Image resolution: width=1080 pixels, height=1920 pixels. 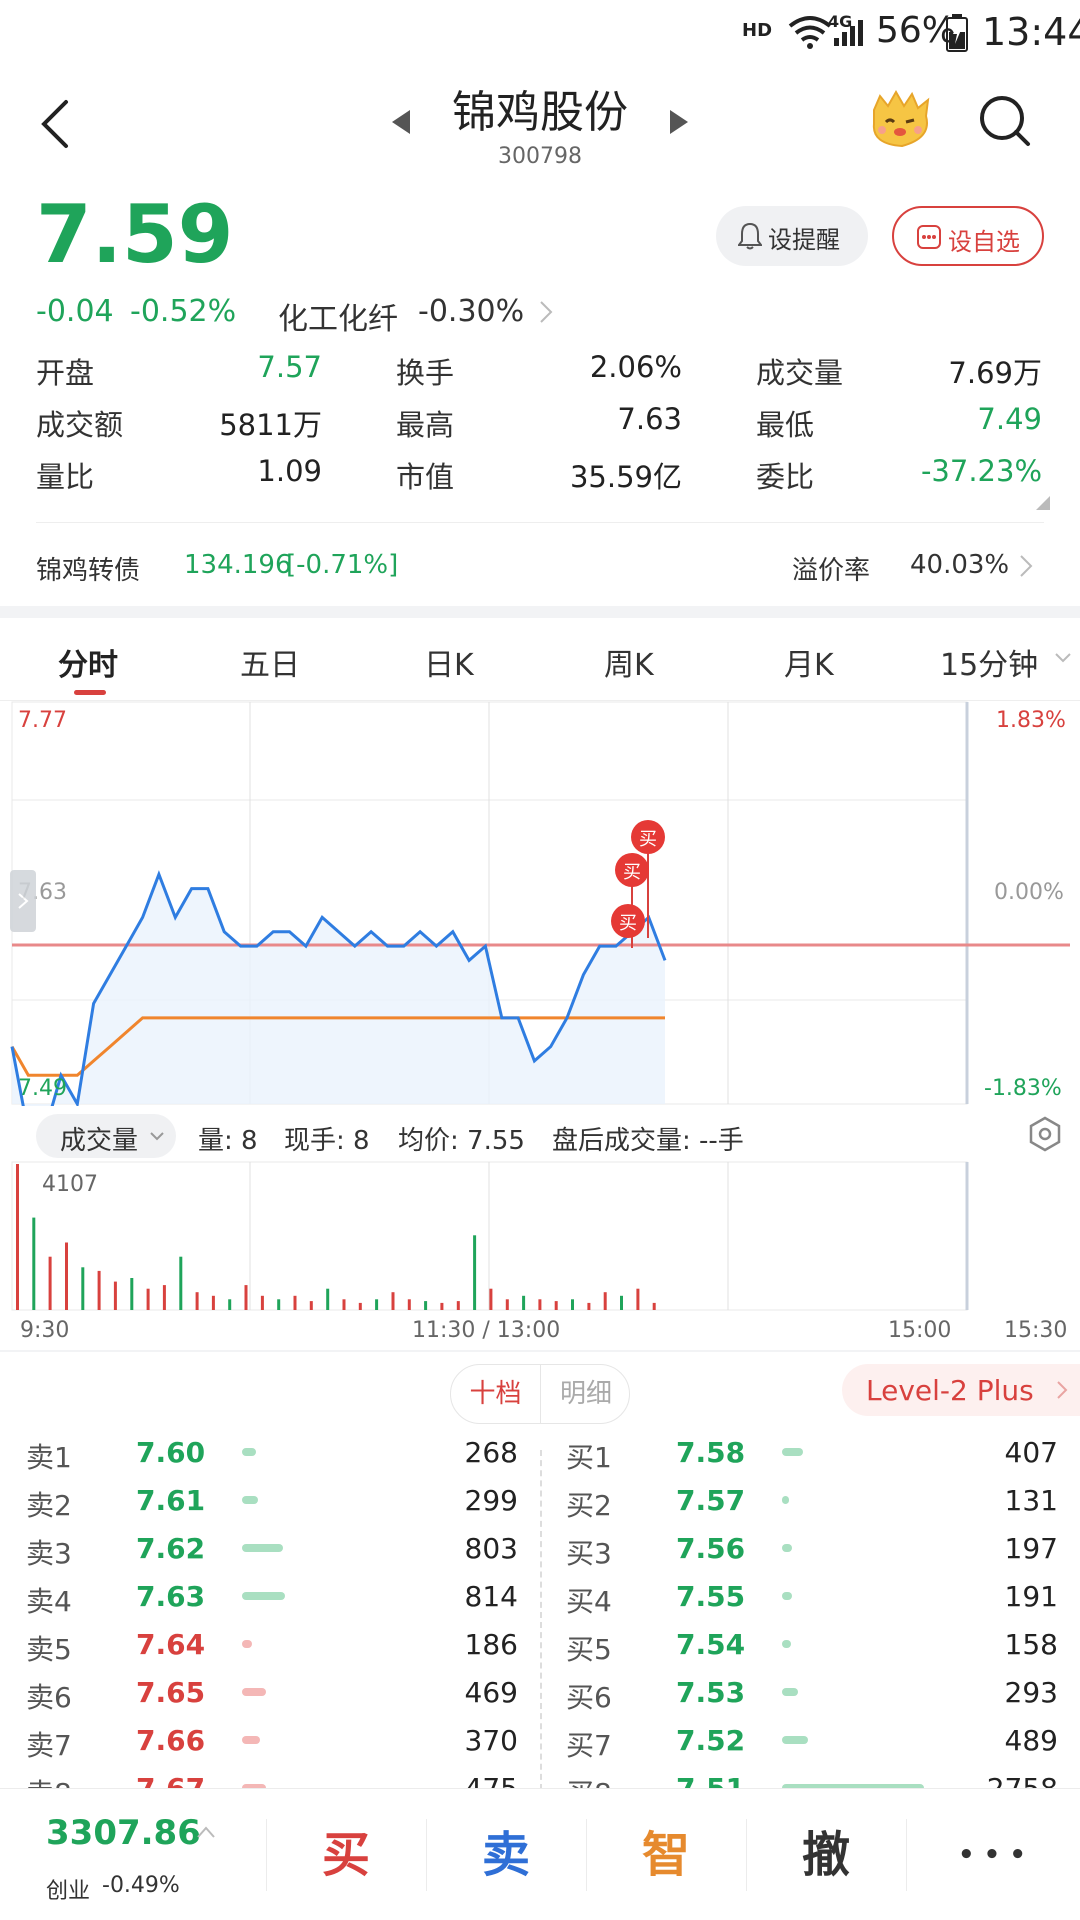 What do you see at coordinates (629, 662) in the screenshot?
I see `tab-weekly: 周K` at bounding box center [629, 662].